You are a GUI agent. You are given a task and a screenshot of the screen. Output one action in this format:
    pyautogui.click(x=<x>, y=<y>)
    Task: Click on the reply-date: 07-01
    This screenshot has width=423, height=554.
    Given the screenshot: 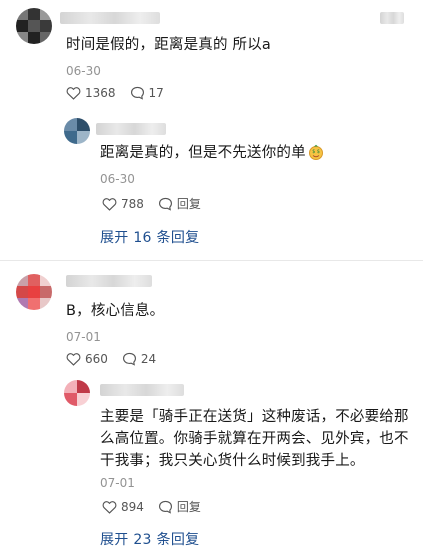 What is the action you would take?
    pyautogui.click(x=117, y=483)
    